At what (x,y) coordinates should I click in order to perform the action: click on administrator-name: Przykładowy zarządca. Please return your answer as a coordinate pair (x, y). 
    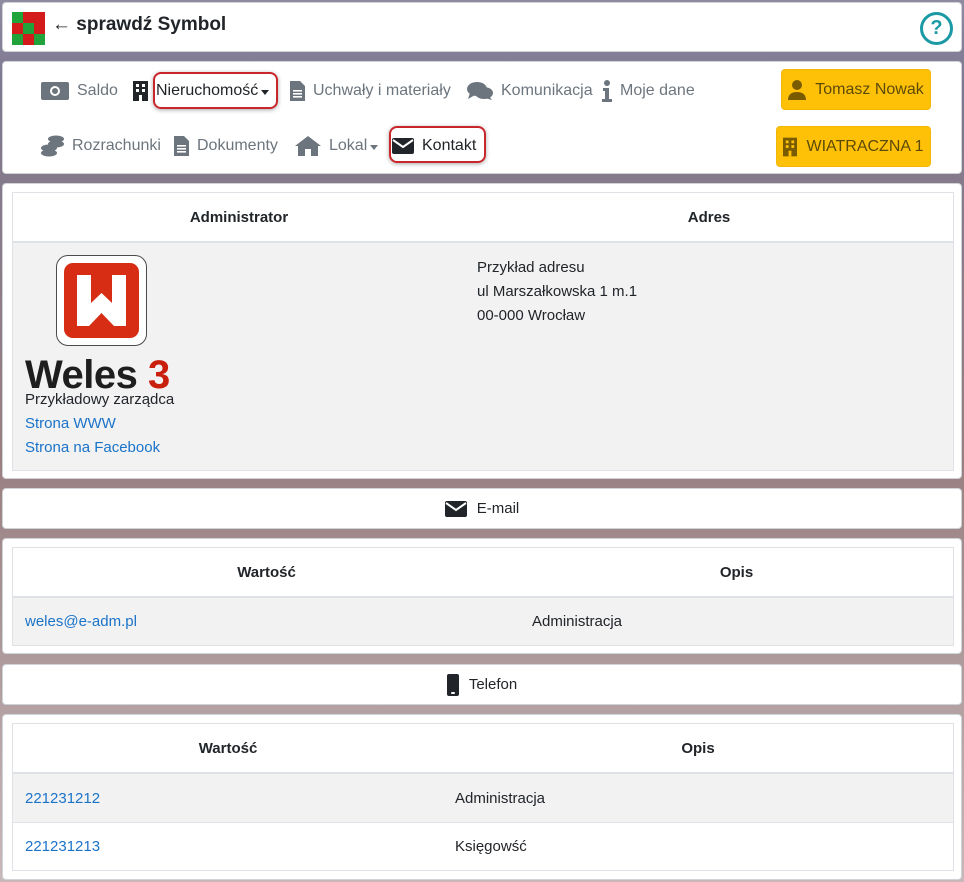
    Looking at the image, I should click on (100, 399).